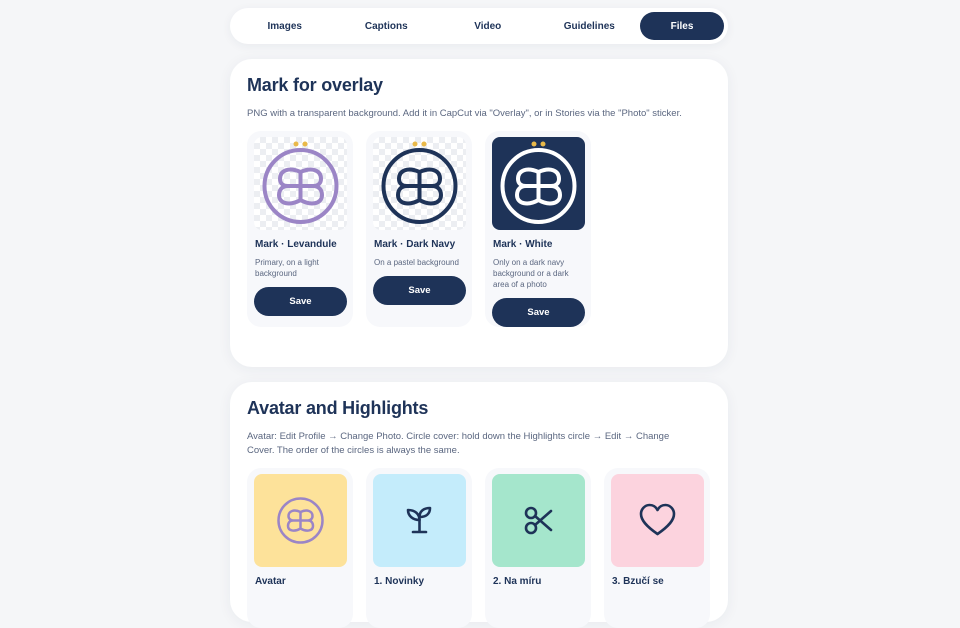 The width and height of the screenshot is (960, 628). What do you see at coordinates (338, 408) in the screenshot?
I see `section-title: Avatar and Highlights` at bounding box center [338, 408].